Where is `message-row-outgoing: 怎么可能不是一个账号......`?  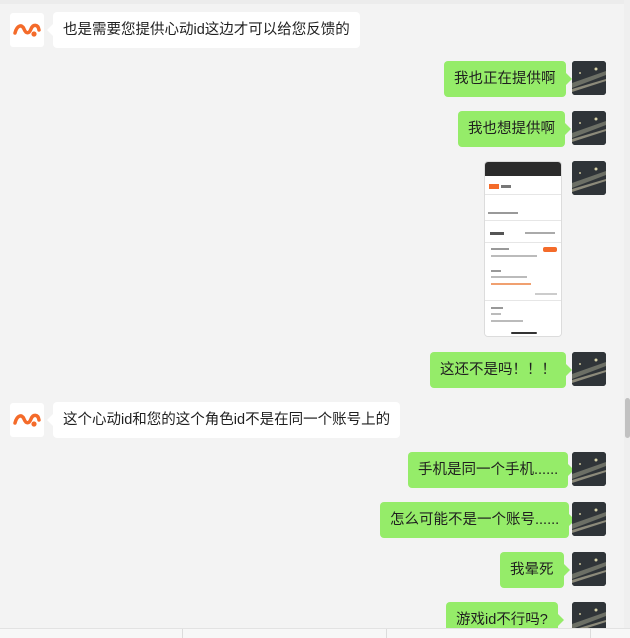 message-row-outgoing: 怎么可能不是一个账号...... is located at coordinates (312, 520).